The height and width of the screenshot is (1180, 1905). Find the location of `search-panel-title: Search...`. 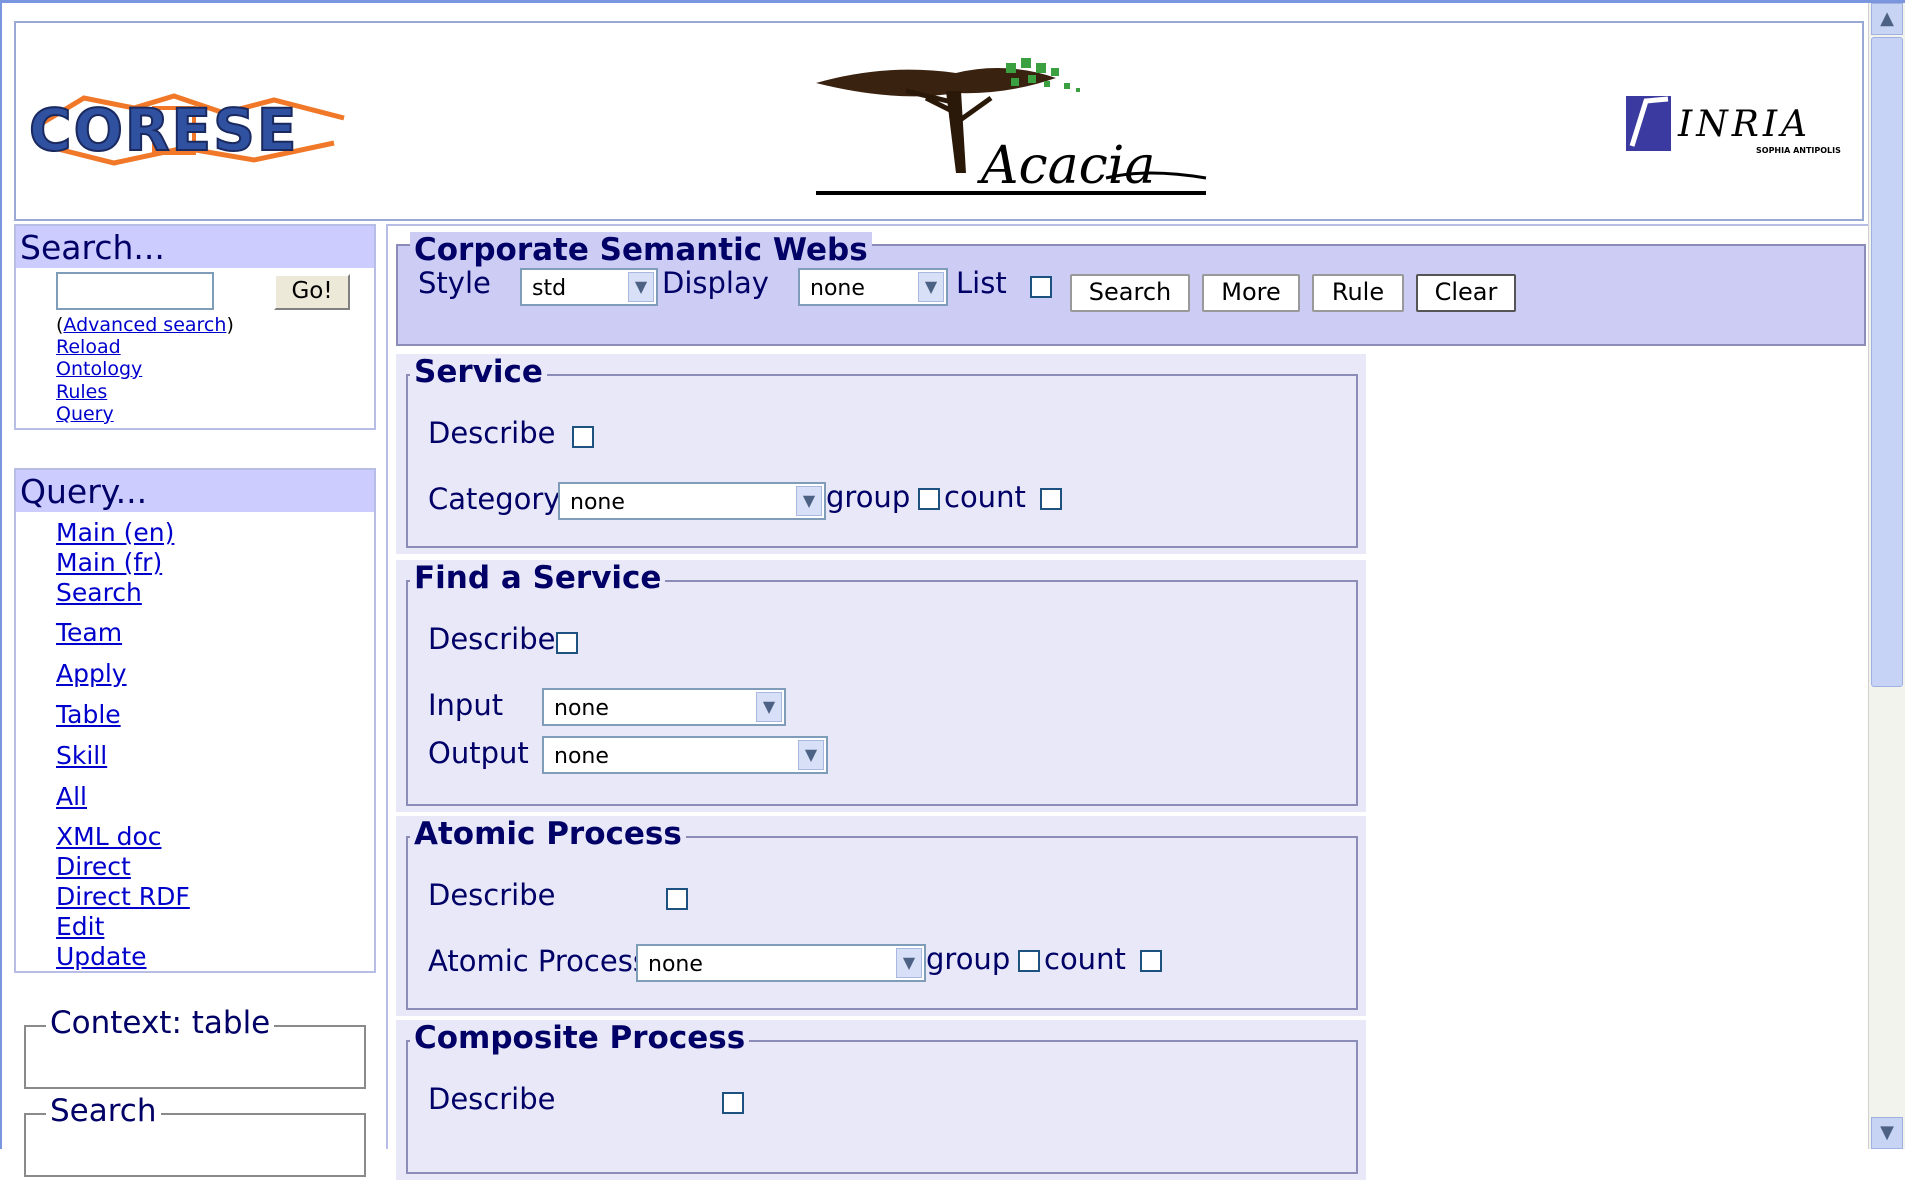

search-panel-title: Search... is located at coordinates (195, 247).